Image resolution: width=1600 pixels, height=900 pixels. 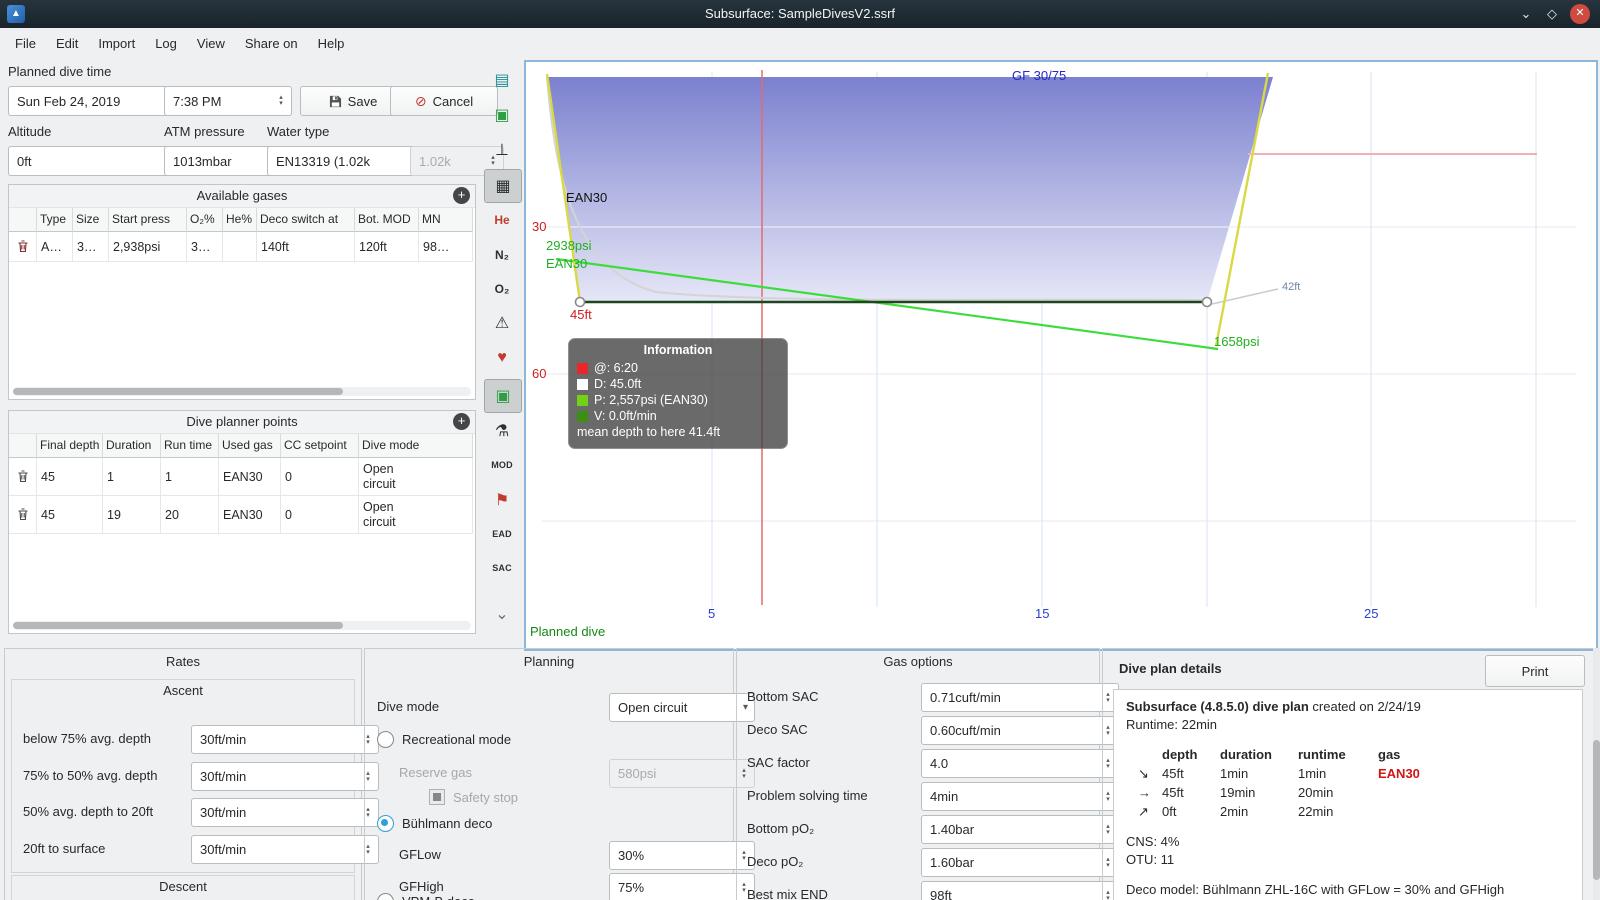 What do you see at coordinates (502, 534) in the screenshot?
I see `ead-icon: EAD` at bounding box center [502, 534].